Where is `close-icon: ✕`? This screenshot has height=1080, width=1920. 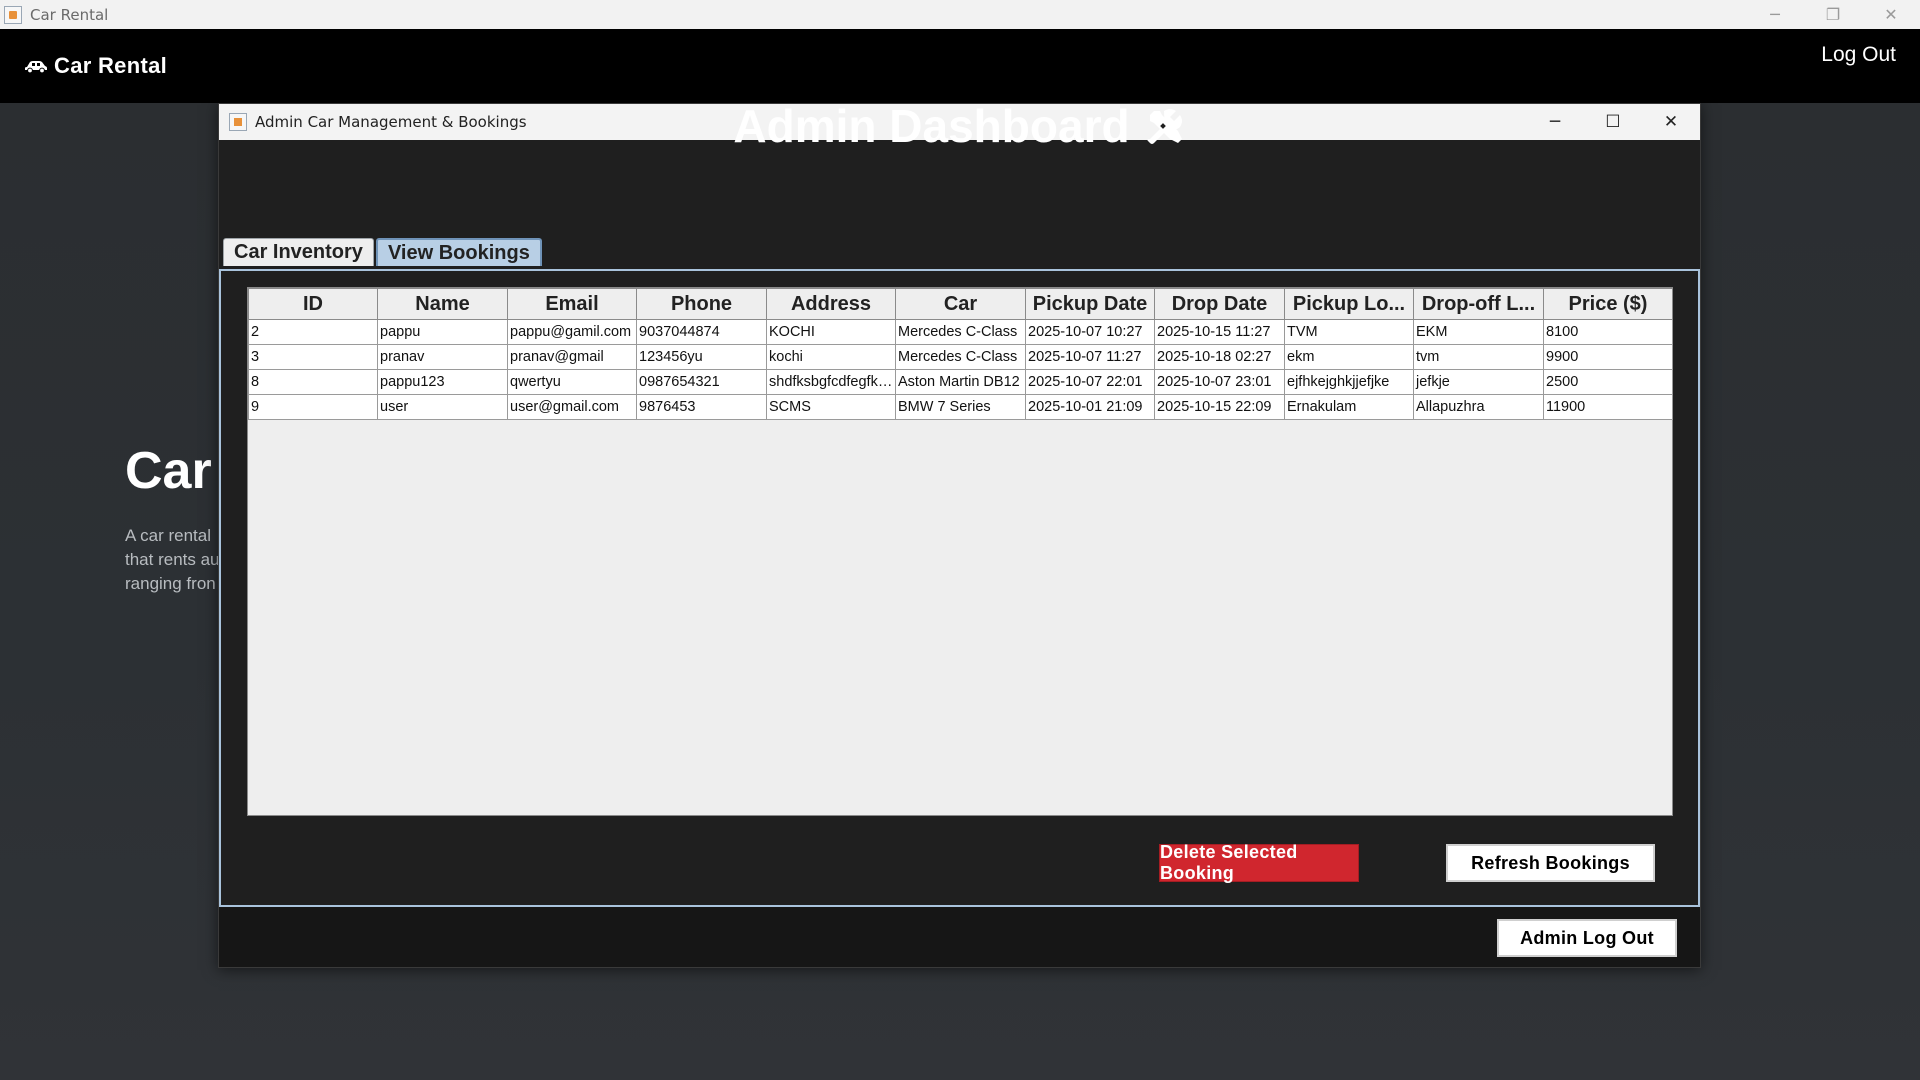 close-icon: ✕ is located at coordinates (1891, 14).